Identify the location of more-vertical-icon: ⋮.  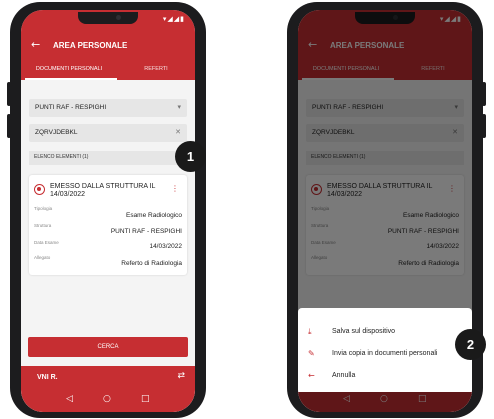
(175, 188).